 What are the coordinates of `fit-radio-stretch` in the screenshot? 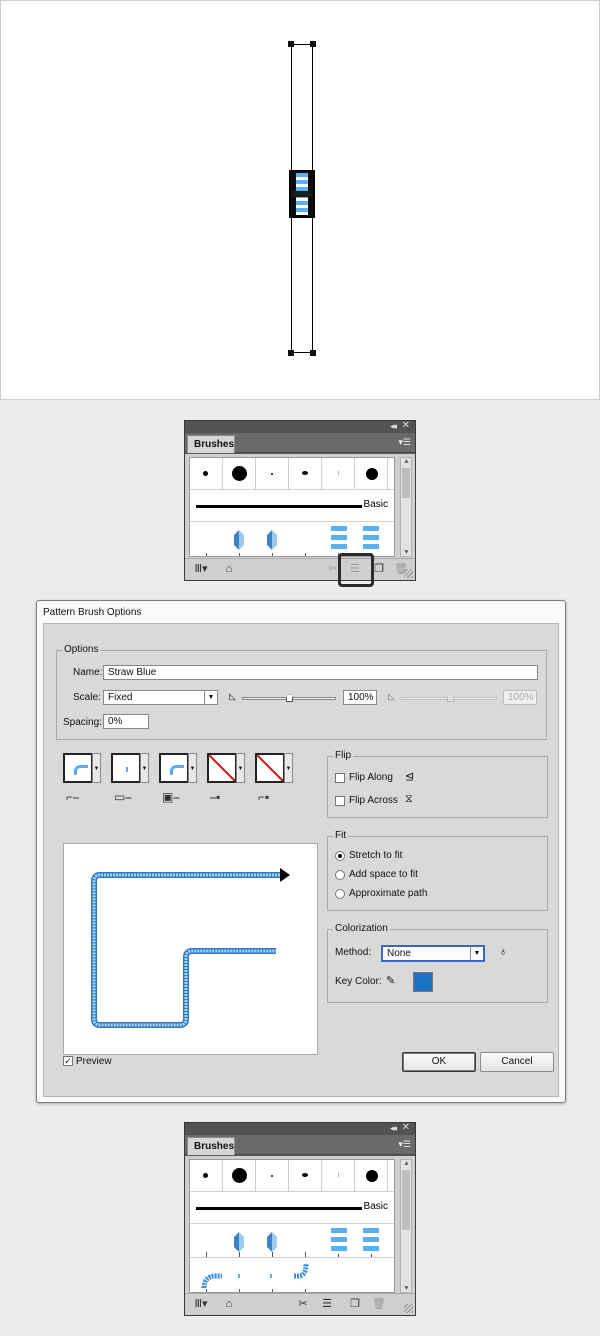 It's located at (340, 856).